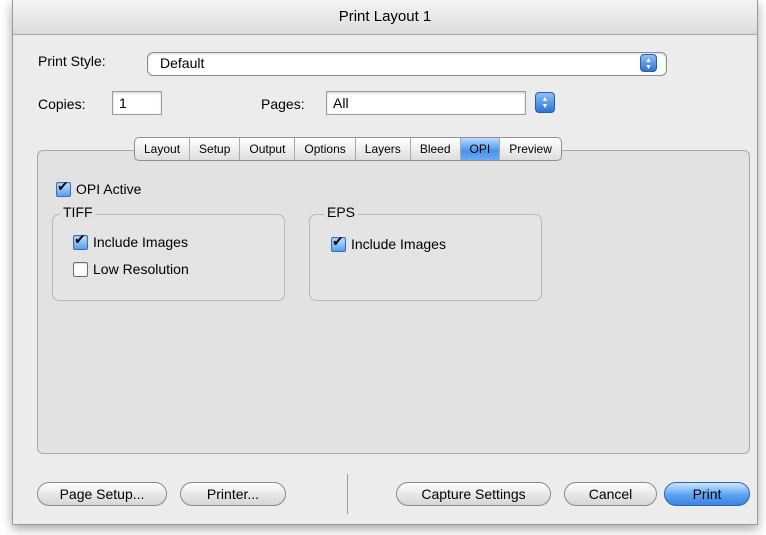 The height and width of the screenshot is (535, 766). Describe the element at coordinates (162, 149) in the screenshot. I see `tab-layout: Layout` at that location.